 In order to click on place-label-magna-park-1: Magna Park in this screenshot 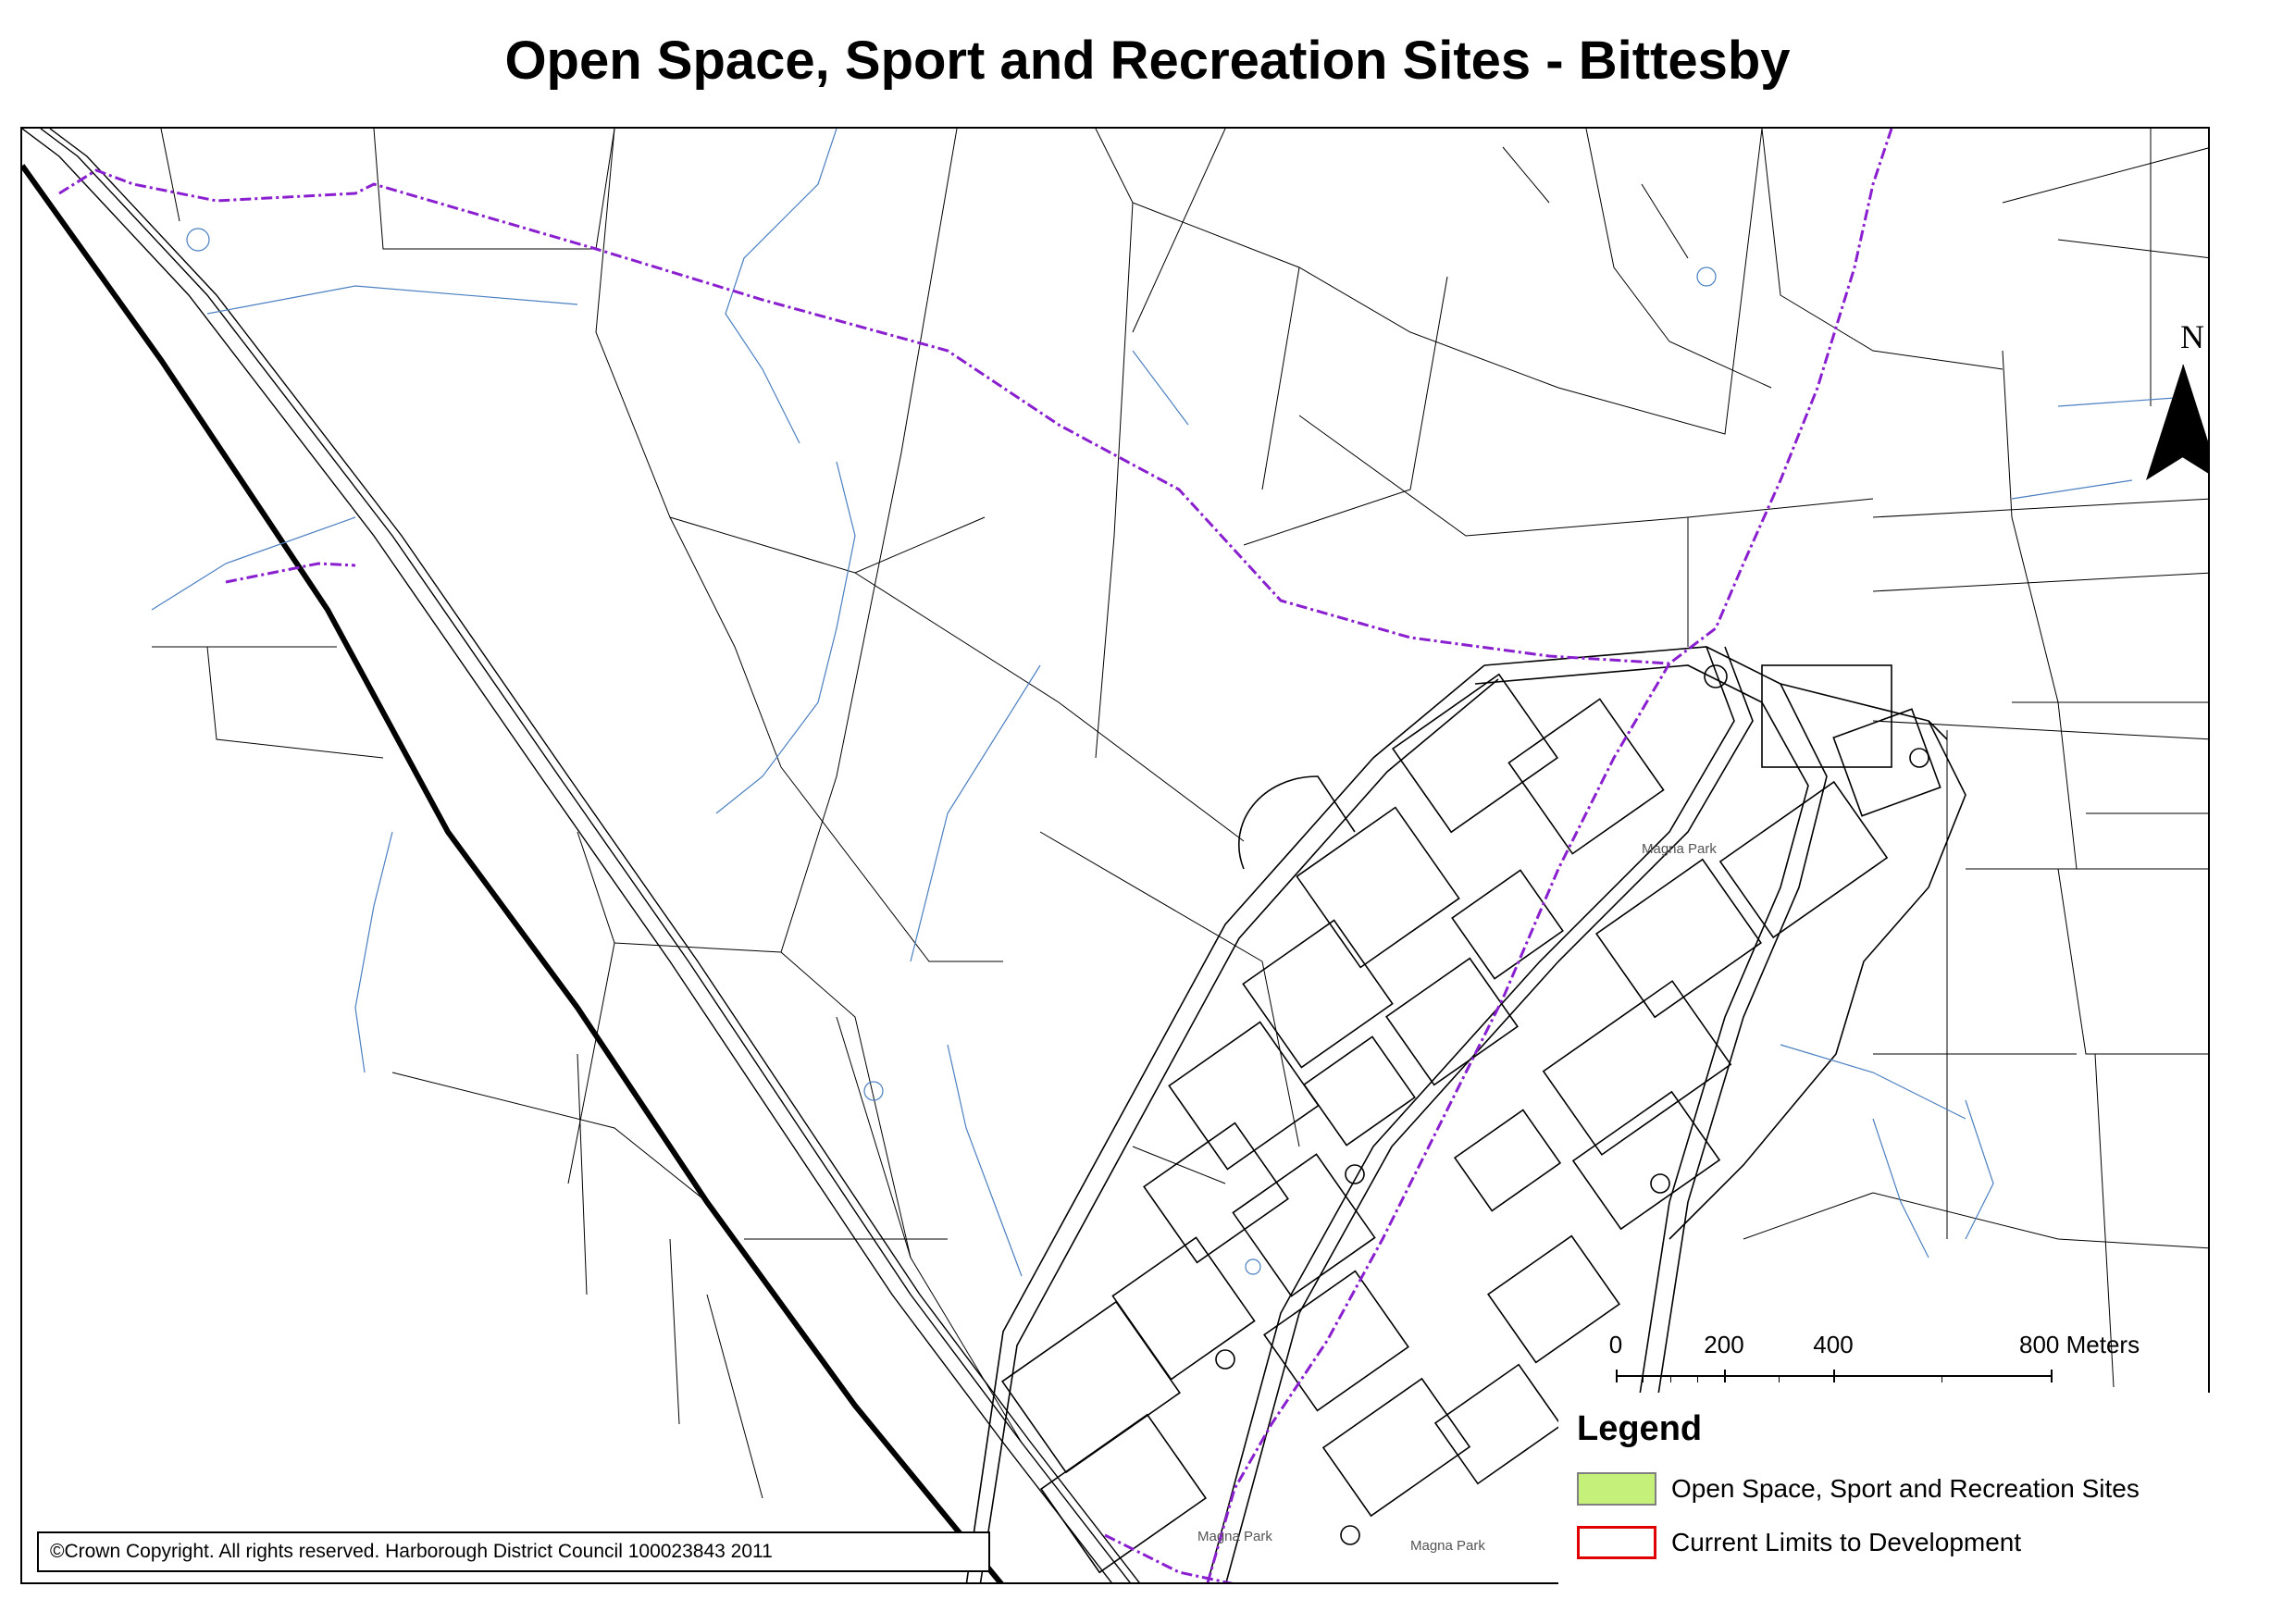, I will do `click(1680, 849)`.